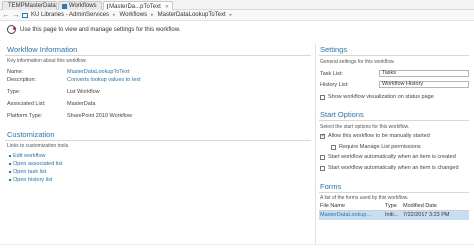  What do you see at coordinates (25, 15) in the screenshot?
I see `site-icon` at bounding box center [25, 15].